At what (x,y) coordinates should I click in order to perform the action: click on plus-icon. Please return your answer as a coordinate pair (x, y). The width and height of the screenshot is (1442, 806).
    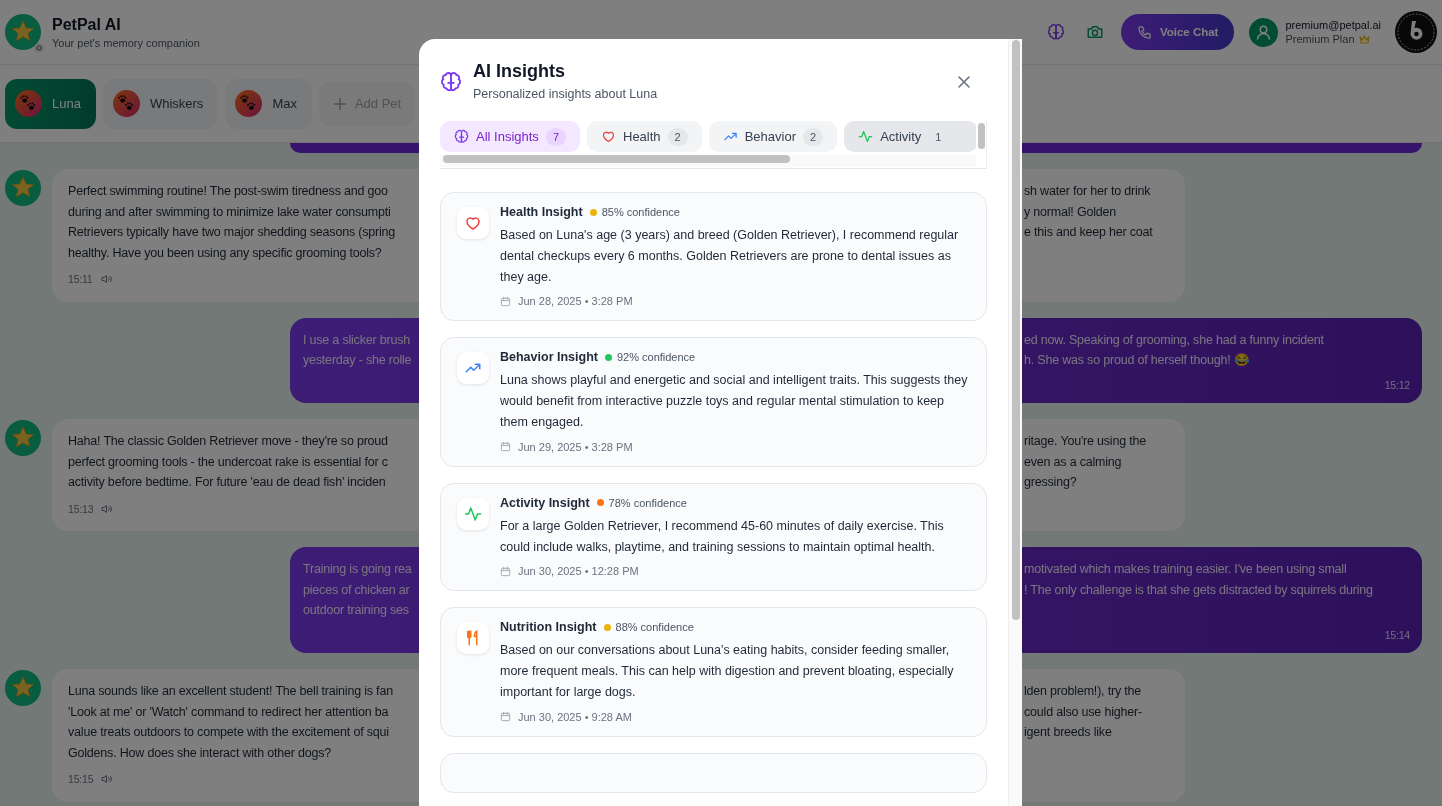
    Looking at the image, I should click on (339, 103).